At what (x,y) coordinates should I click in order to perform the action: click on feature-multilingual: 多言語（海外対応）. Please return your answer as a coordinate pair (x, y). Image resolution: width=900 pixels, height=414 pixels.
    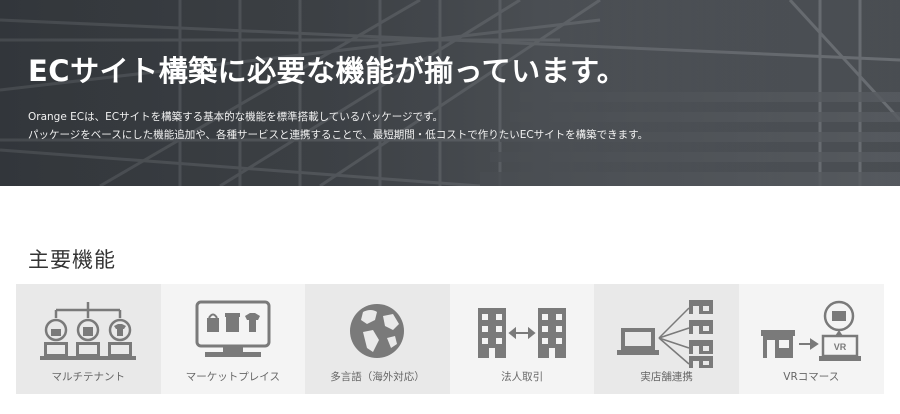
    Looking at the image, I should click on (377, 339).